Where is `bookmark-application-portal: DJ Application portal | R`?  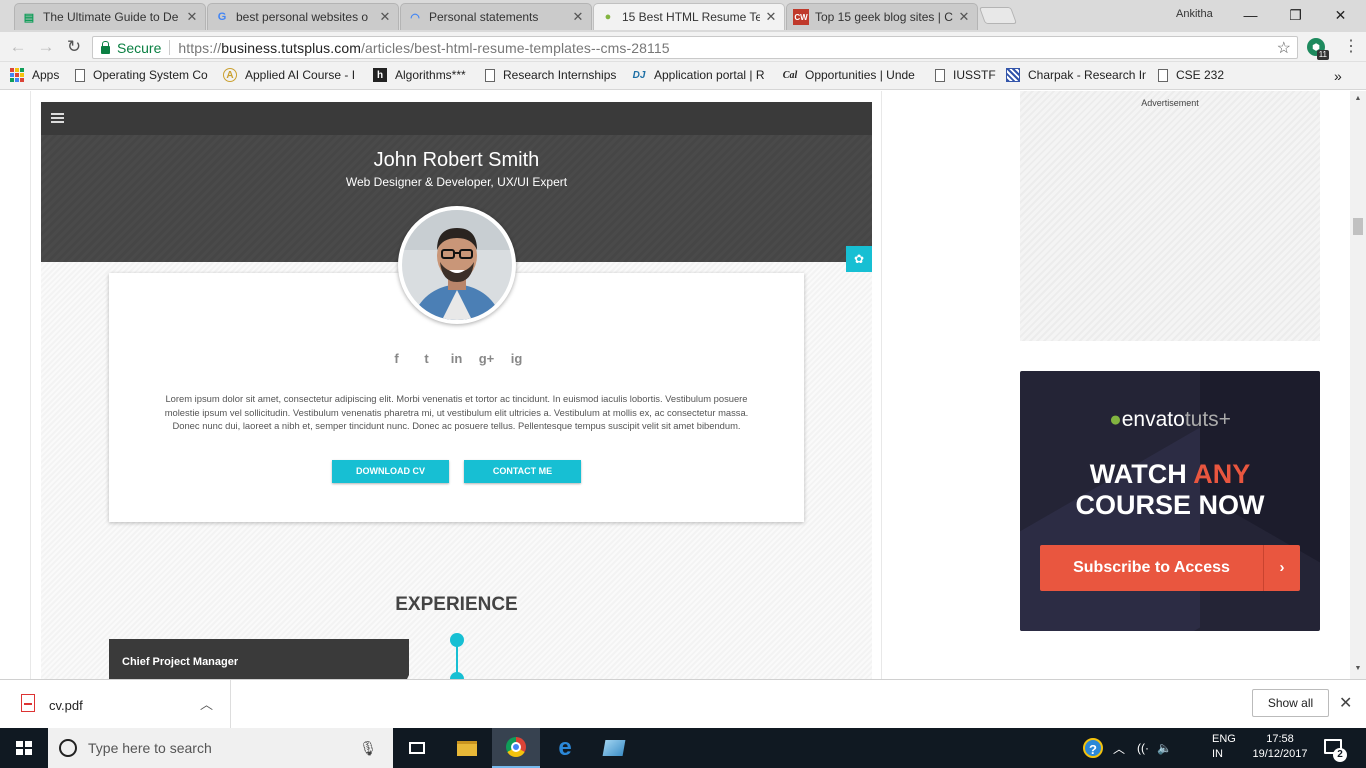 bookmark-application-portal: DJ Application portal | R is located at coordinates (702, 75).